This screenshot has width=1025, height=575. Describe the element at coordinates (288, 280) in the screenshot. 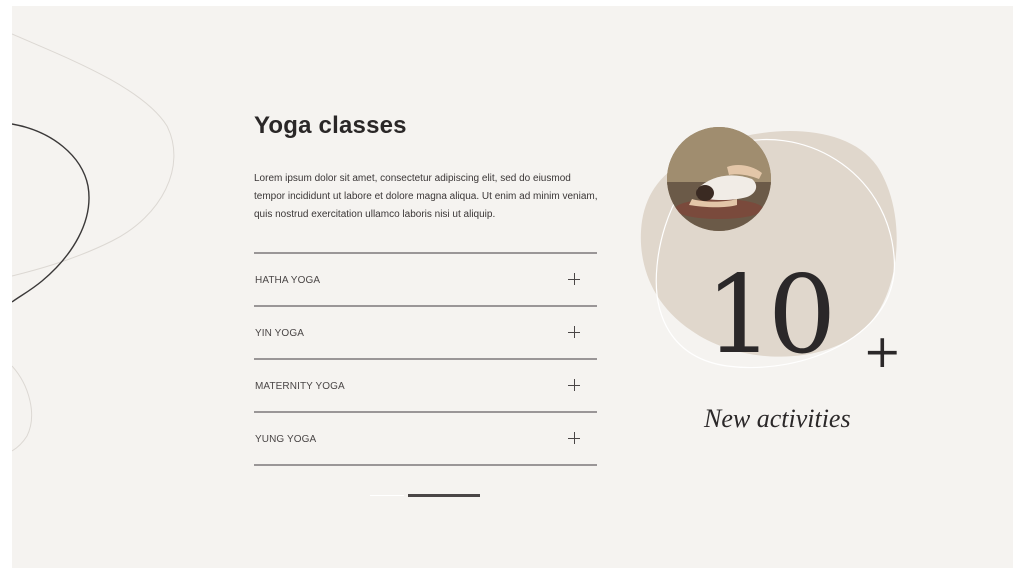

I see `accordion-item-label: HATHA YOGA` at that location.